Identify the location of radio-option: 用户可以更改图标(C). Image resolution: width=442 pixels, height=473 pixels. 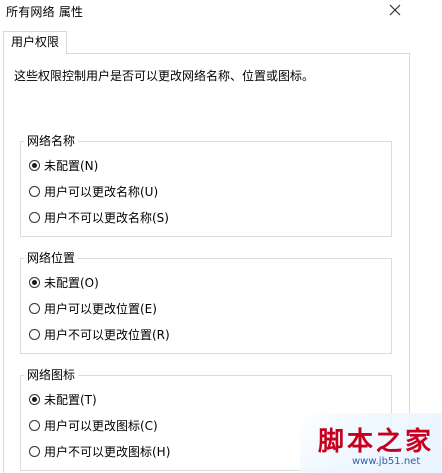
(93, 425).